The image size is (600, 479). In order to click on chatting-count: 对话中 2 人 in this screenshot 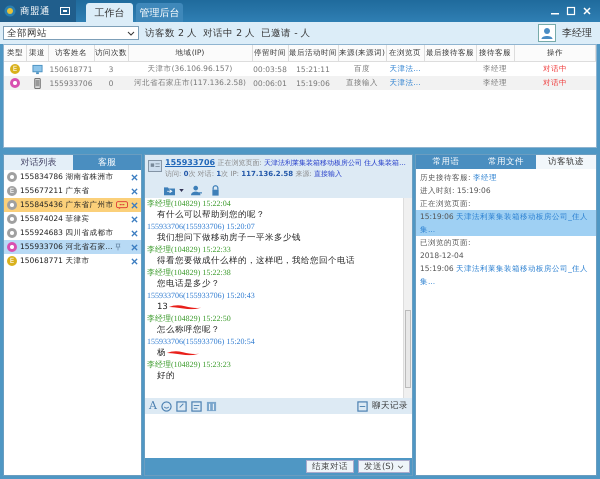, I will do `click(229, 33)`.